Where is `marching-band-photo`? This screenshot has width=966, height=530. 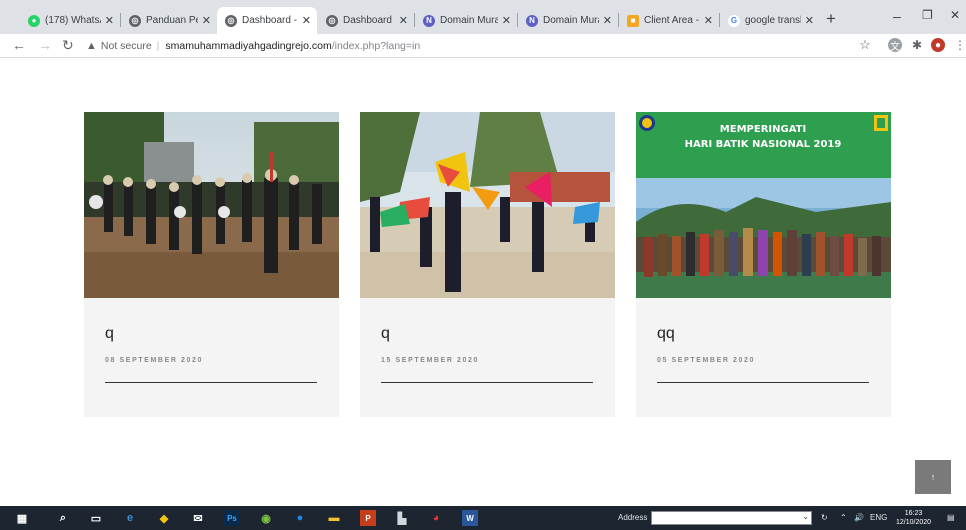
marching-band-photo is located at coordinates (211, 205).